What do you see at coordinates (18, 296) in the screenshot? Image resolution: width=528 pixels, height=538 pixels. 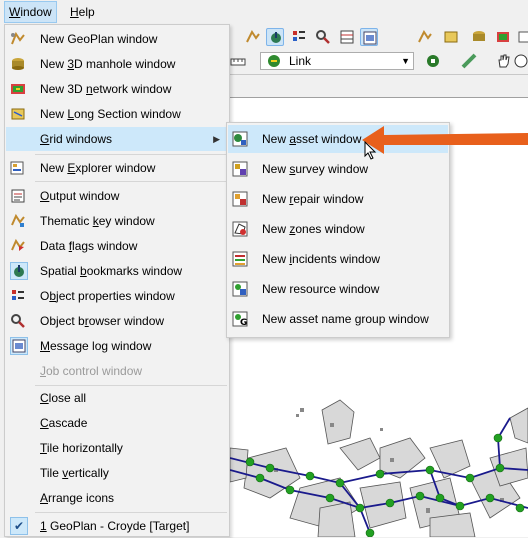 I see `object-properties-icon` at bounding box center [18, 296].